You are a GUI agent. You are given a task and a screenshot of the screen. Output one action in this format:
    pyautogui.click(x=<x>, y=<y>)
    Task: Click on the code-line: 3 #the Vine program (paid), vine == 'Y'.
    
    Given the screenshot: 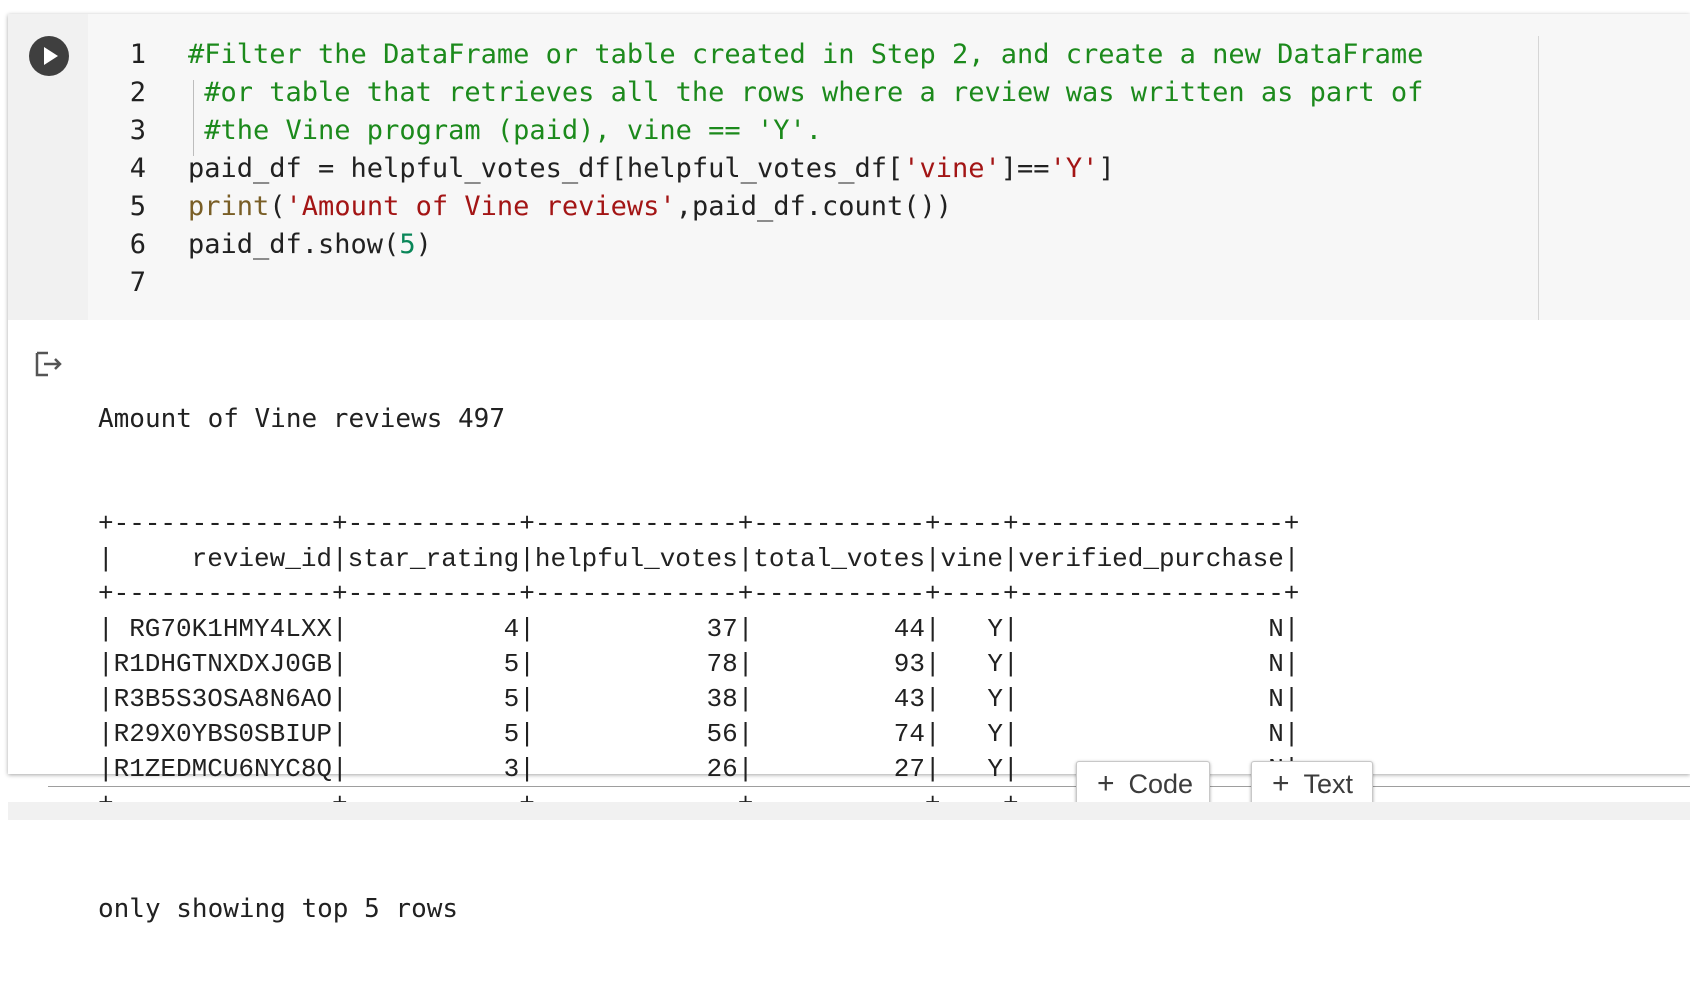 What is the action you would take?
    pyautogui.click(x=455, y=131)
    